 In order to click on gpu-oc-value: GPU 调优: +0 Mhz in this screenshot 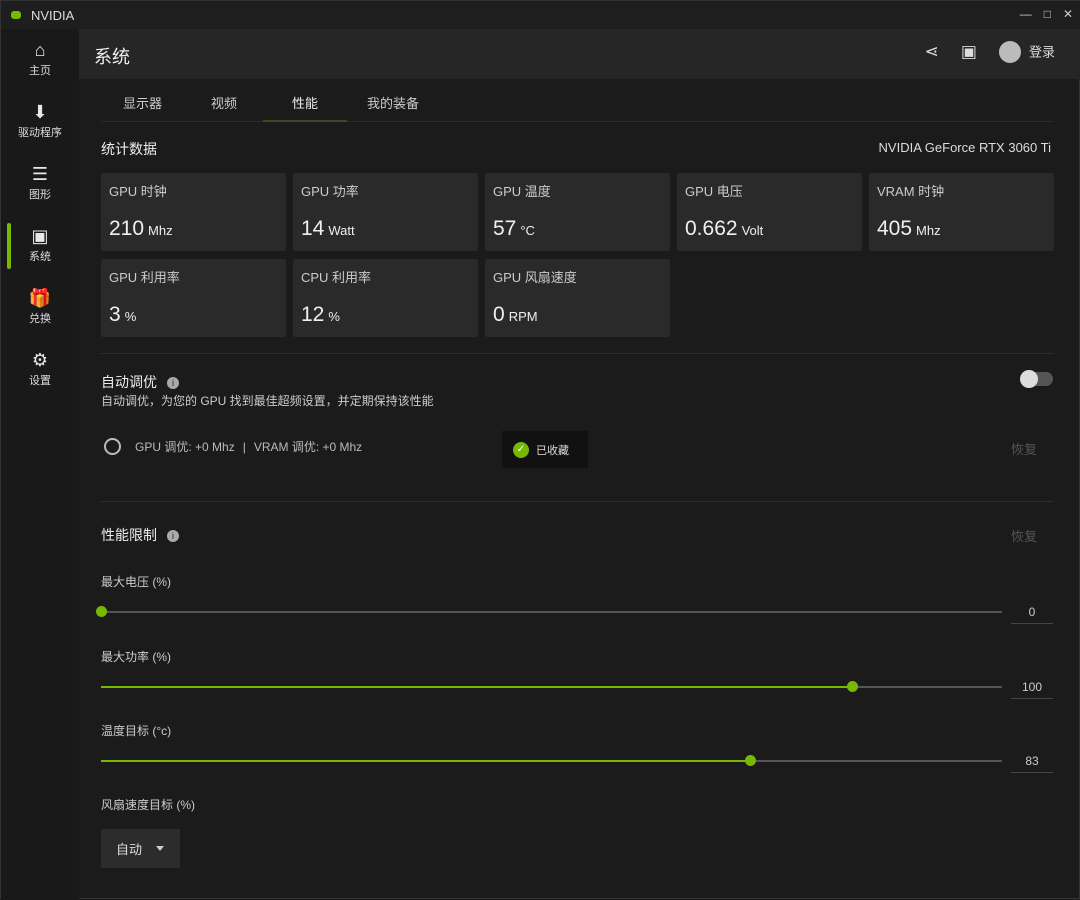, I will do `click(185, 447)`.